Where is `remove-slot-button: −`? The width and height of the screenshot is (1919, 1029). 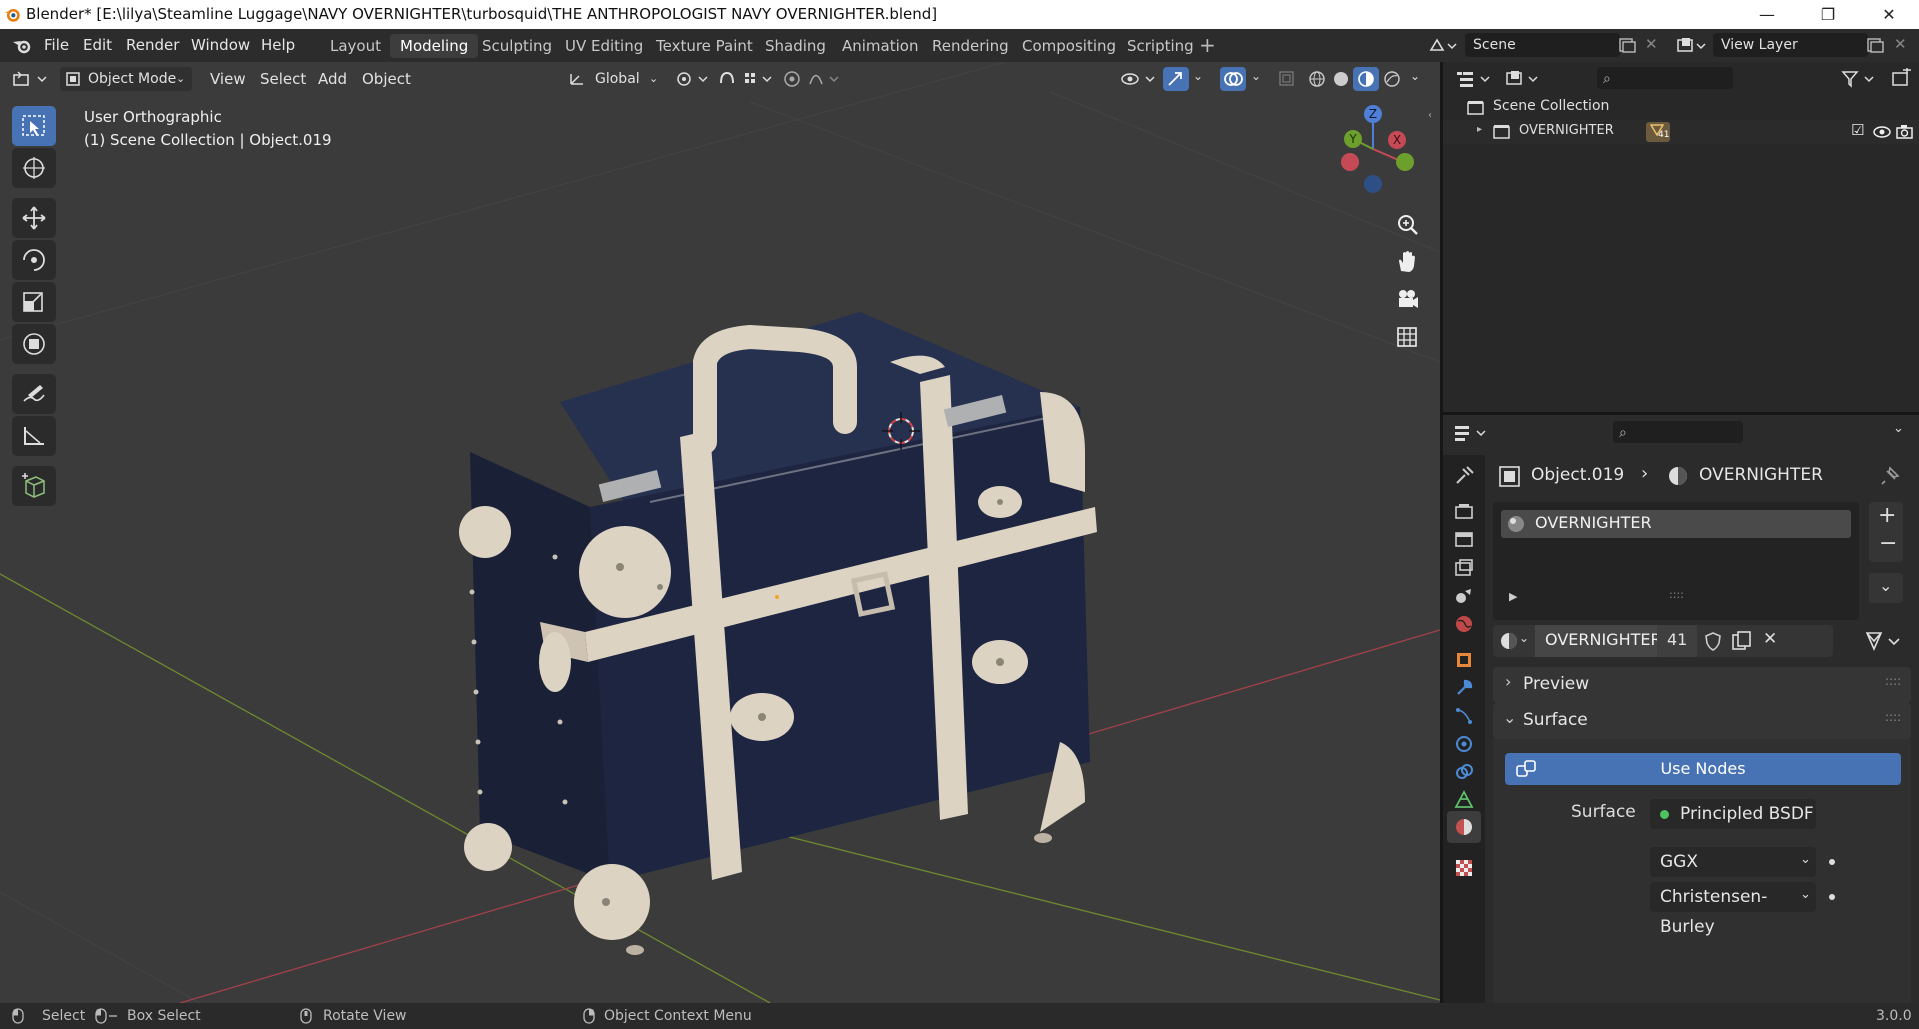
remove-slot-button: − is located at coordinates (1888, 543).